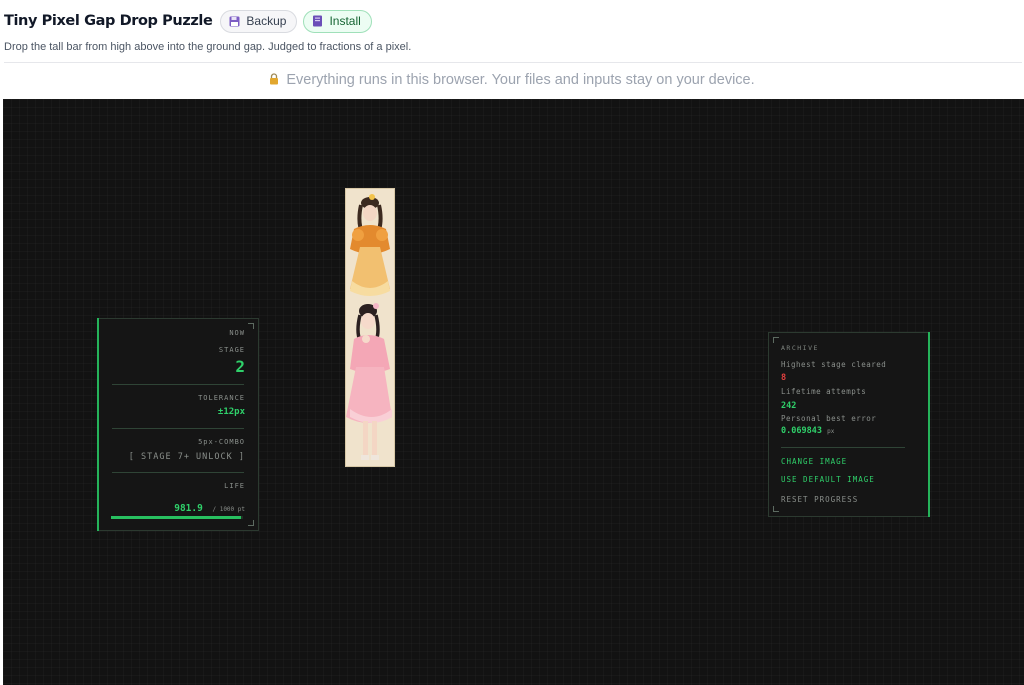 The width and height of the screenshot is (1024, 685). I want to click on stage-value: 2, so click(240, 366).